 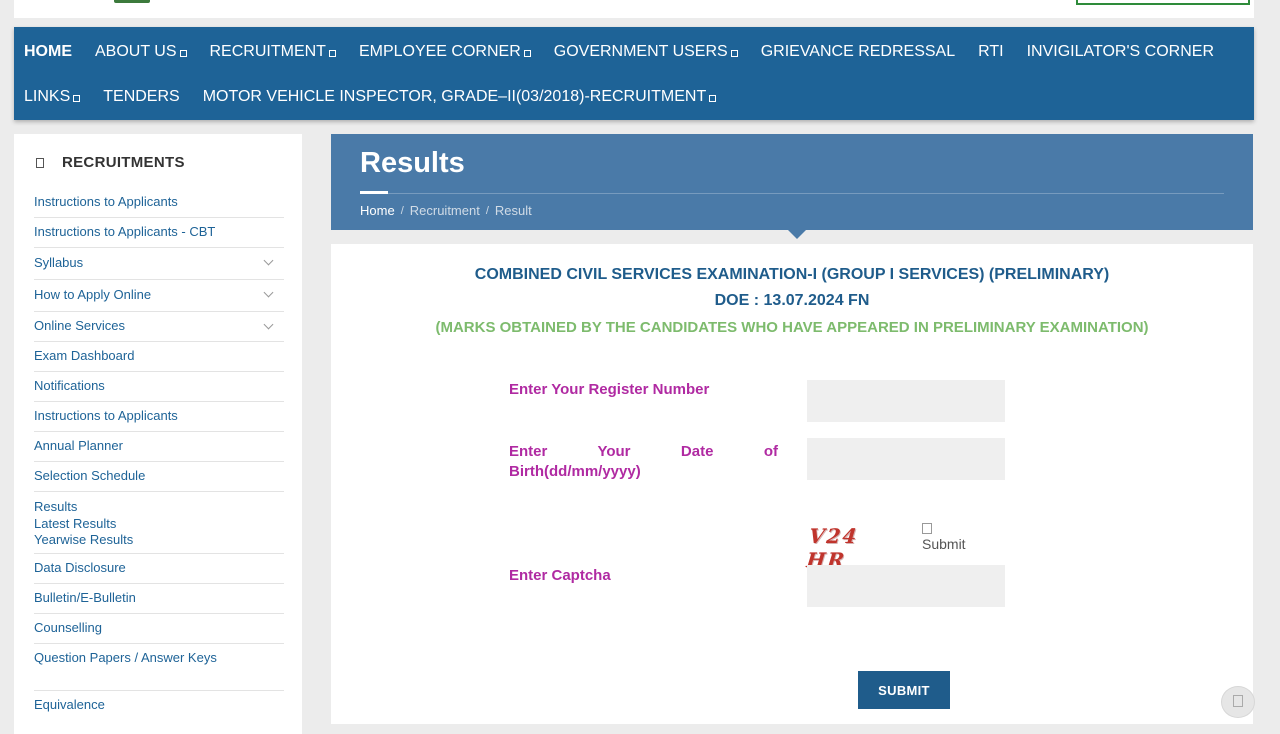 I want to click on sidebar-heading: RECRUITMENTS, so click(x=110, y=162).